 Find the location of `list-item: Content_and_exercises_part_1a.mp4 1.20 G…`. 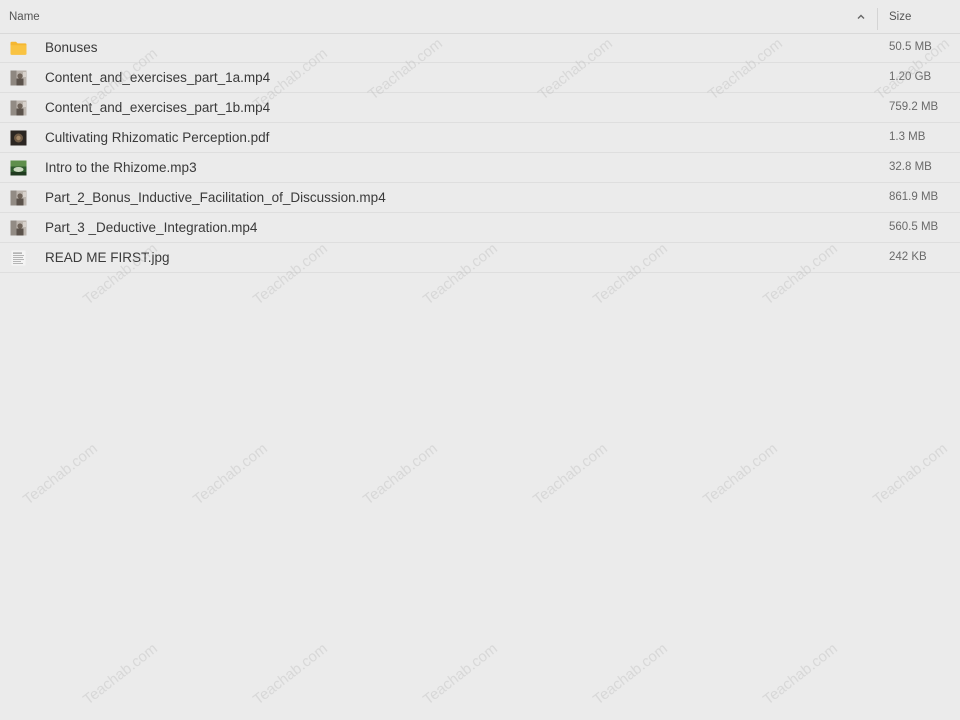

list-item: Content_and_exercises_part_1a.mp4 1.20 G… is located at coordinates (480, 78).